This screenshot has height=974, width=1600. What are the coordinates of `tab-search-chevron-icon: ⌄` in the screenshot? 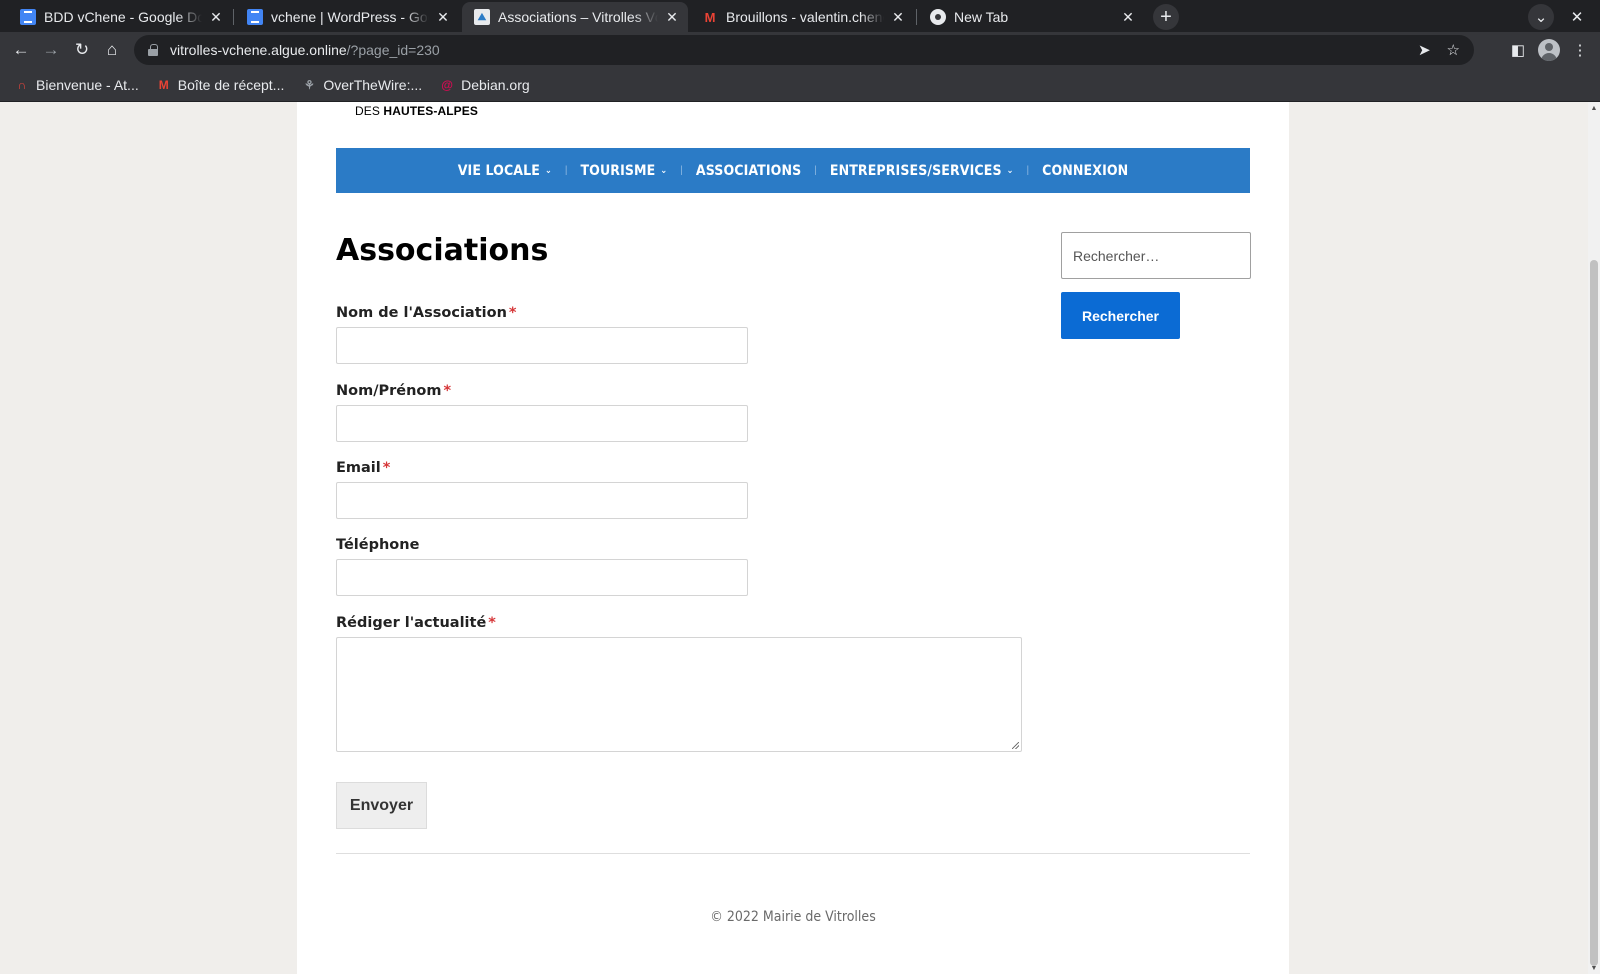 It's located at (1541, 17).